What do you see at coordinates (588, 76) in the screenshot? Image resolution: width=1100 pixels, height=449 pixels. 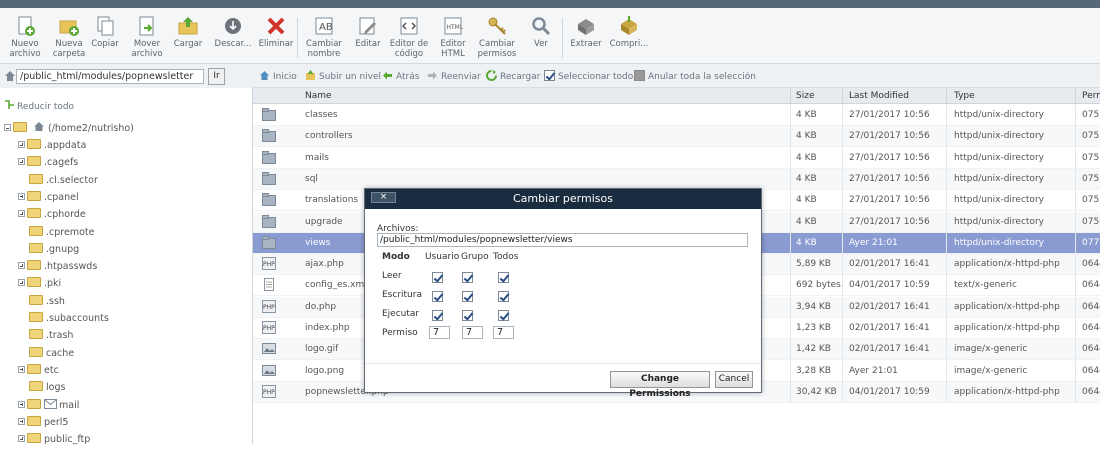 I see `select-all-button: Seleccionar todo` at bounding box center [588, 76].